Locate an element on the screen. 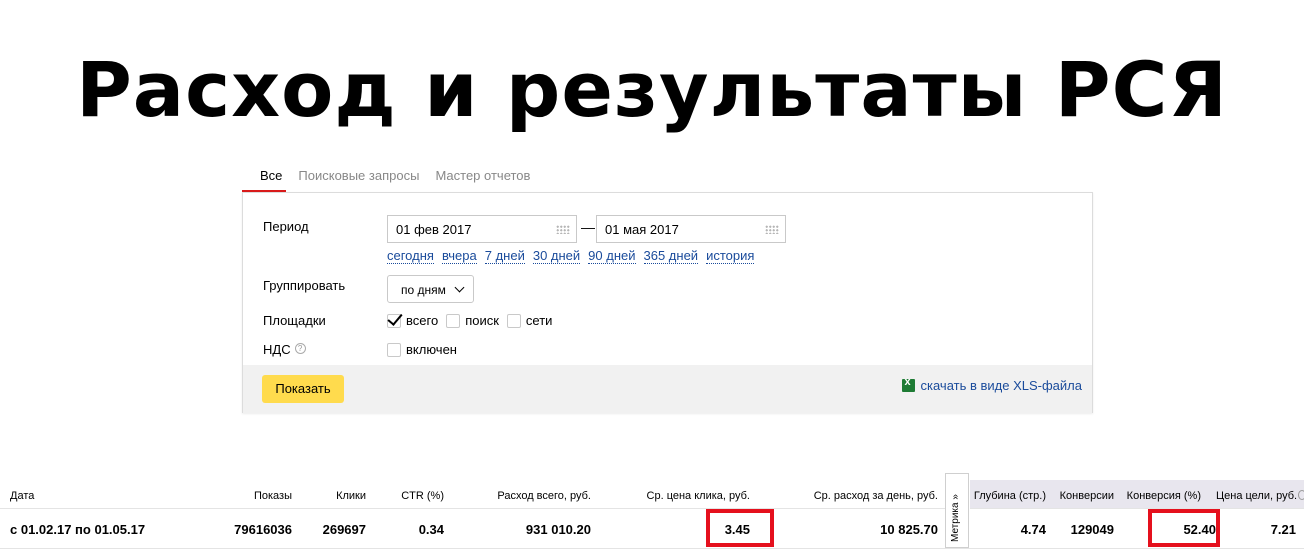 The width and height of the screenshot is (1304, 555). col-header-avg-cpc: Ср. цена клика, руб. is located at coordinates (698, 496).